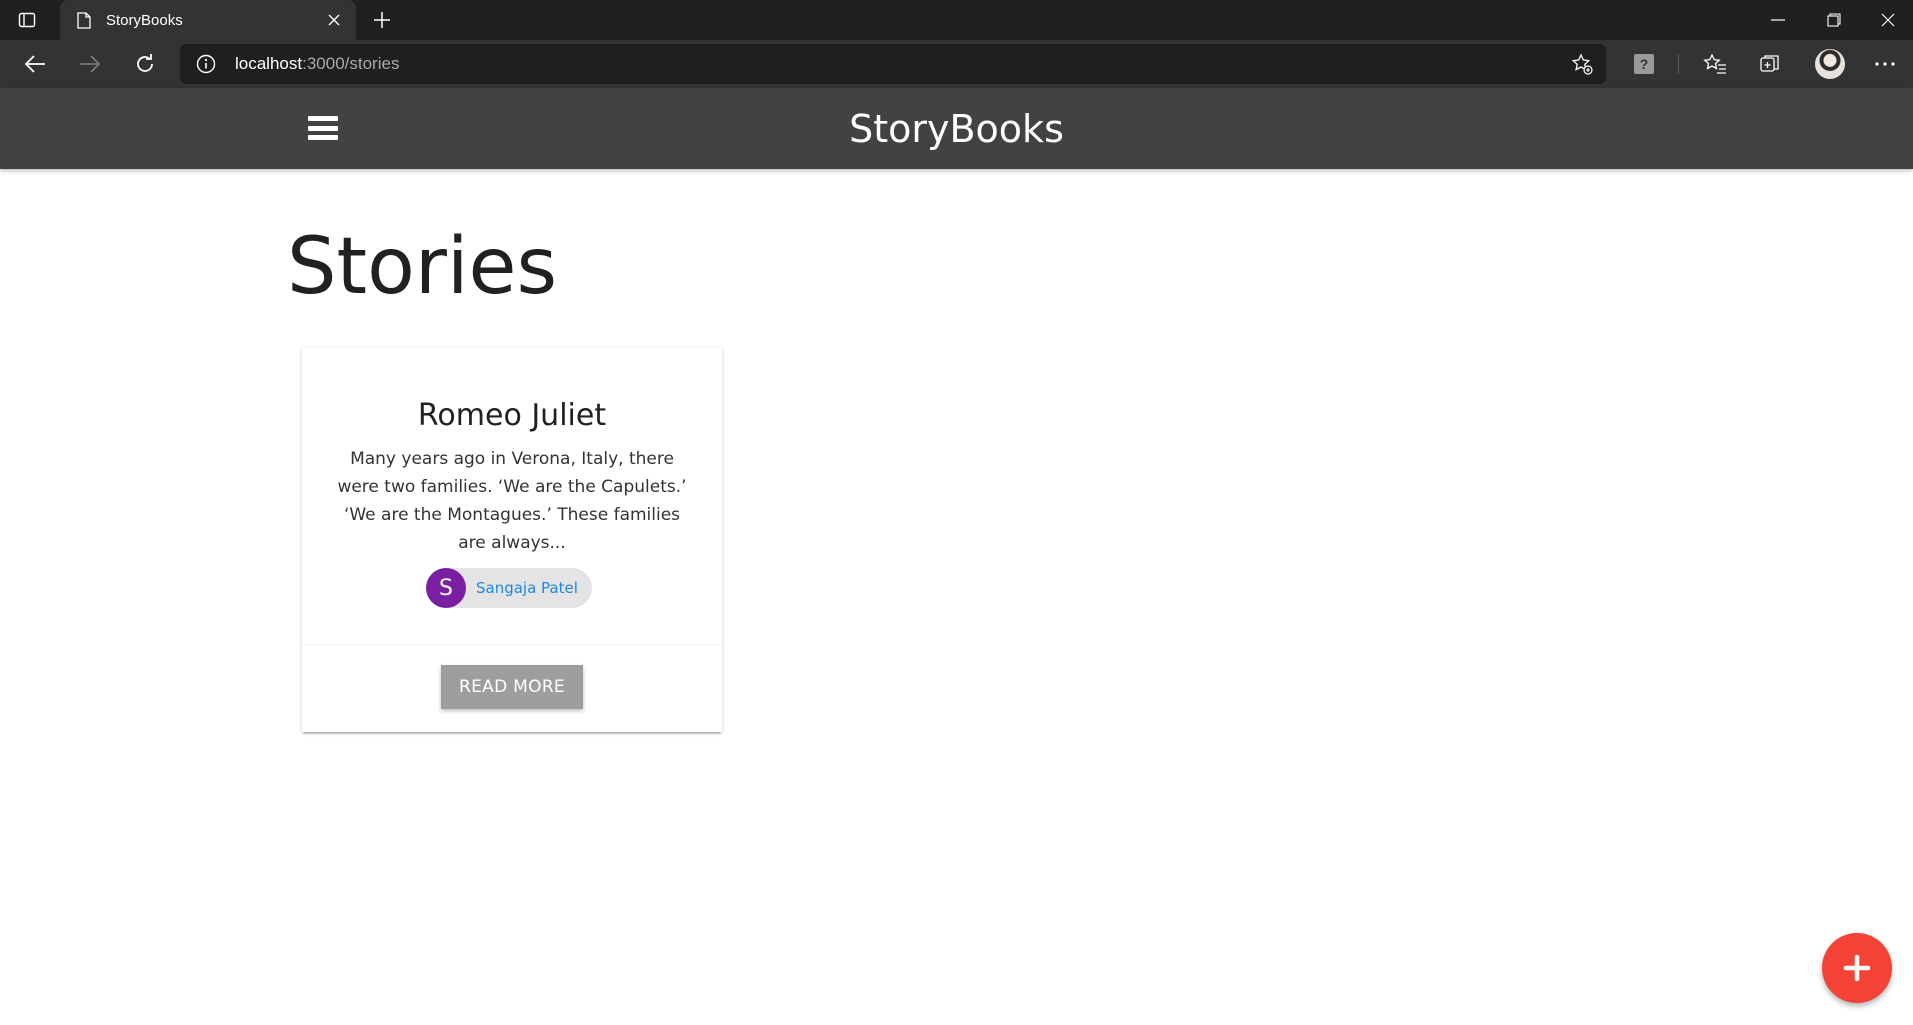 Image resolution: width=1913 pixels, height=1025 pixels. I want to click on url-host: localhost, so click(269, 63).